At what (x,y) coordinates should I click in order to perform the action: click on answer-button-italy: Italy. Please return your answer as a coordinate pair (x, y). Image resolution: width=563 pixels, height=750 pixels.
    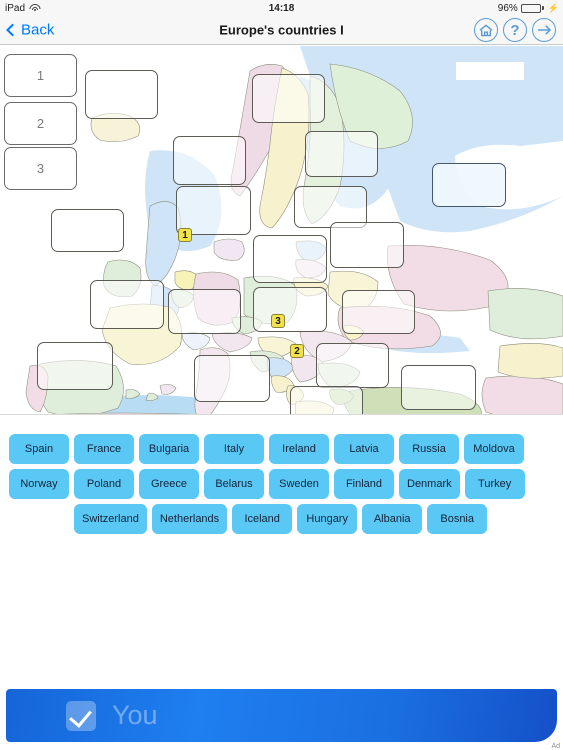
    Looking at the image, I should click on (234, 449).